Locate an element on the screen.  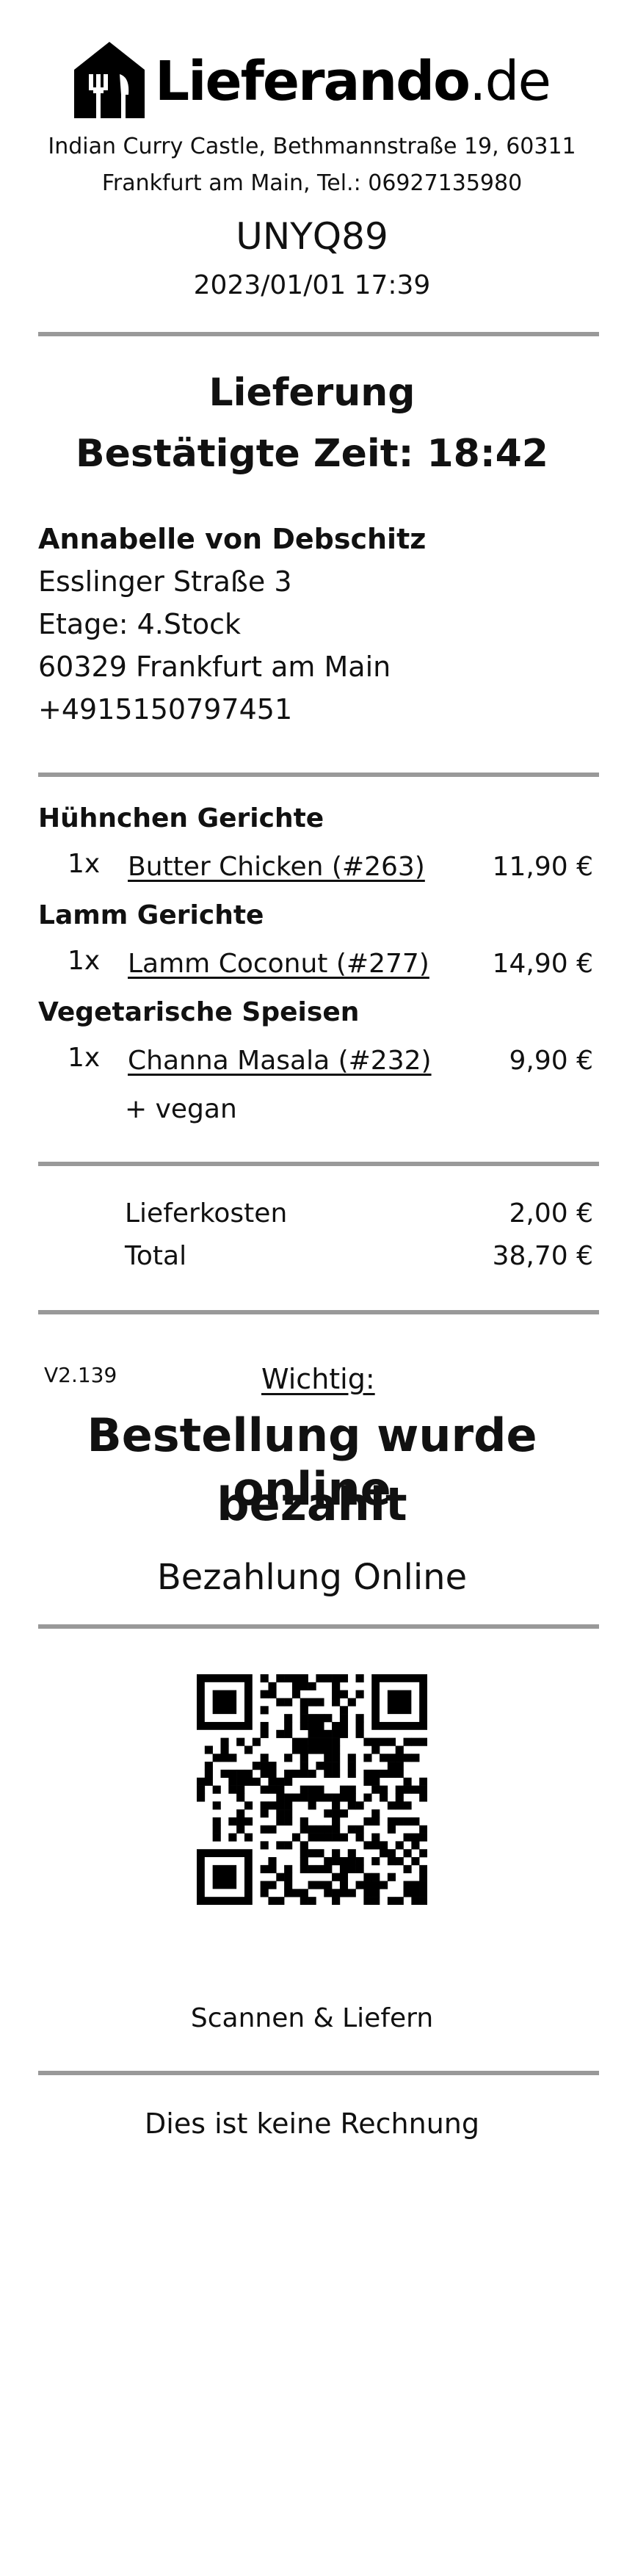
delivery-fee-label: Lieferkosten is located at coordinates (206, 1213).